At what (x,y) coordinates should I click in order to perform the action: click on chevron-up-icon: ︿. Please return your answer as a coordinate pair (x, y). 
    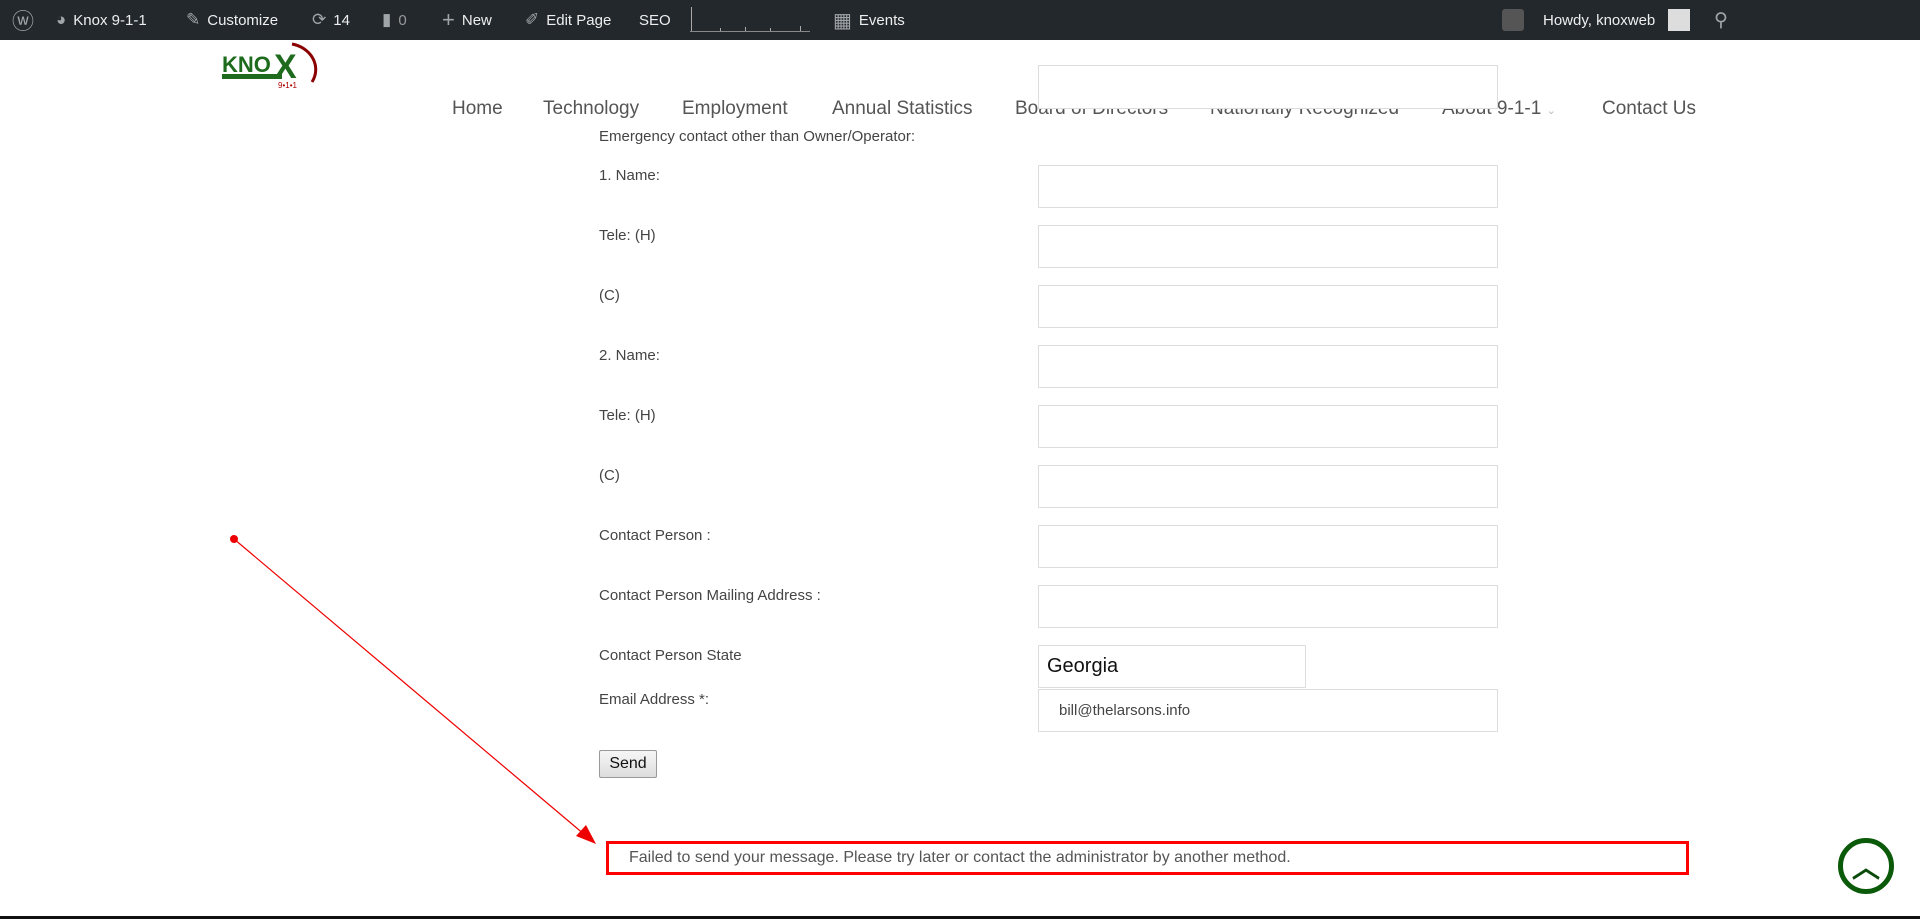
    Looking at the image, I should click on (1865, 867).